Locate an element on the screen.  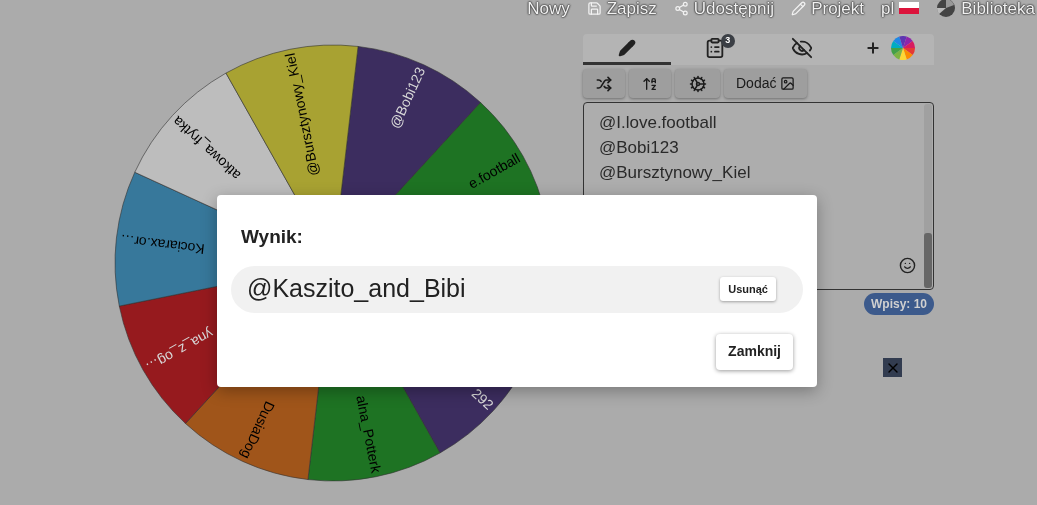
count-badge: 3 is located at coordinates (727, 41).